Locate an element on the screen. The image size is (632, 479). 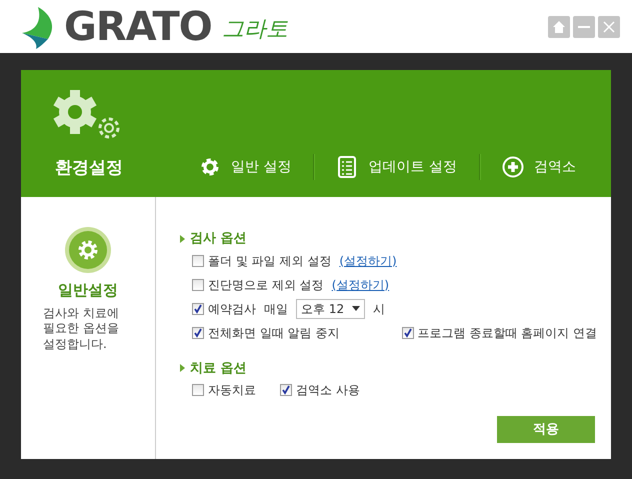
home-button is located at coordinates (559, 27).